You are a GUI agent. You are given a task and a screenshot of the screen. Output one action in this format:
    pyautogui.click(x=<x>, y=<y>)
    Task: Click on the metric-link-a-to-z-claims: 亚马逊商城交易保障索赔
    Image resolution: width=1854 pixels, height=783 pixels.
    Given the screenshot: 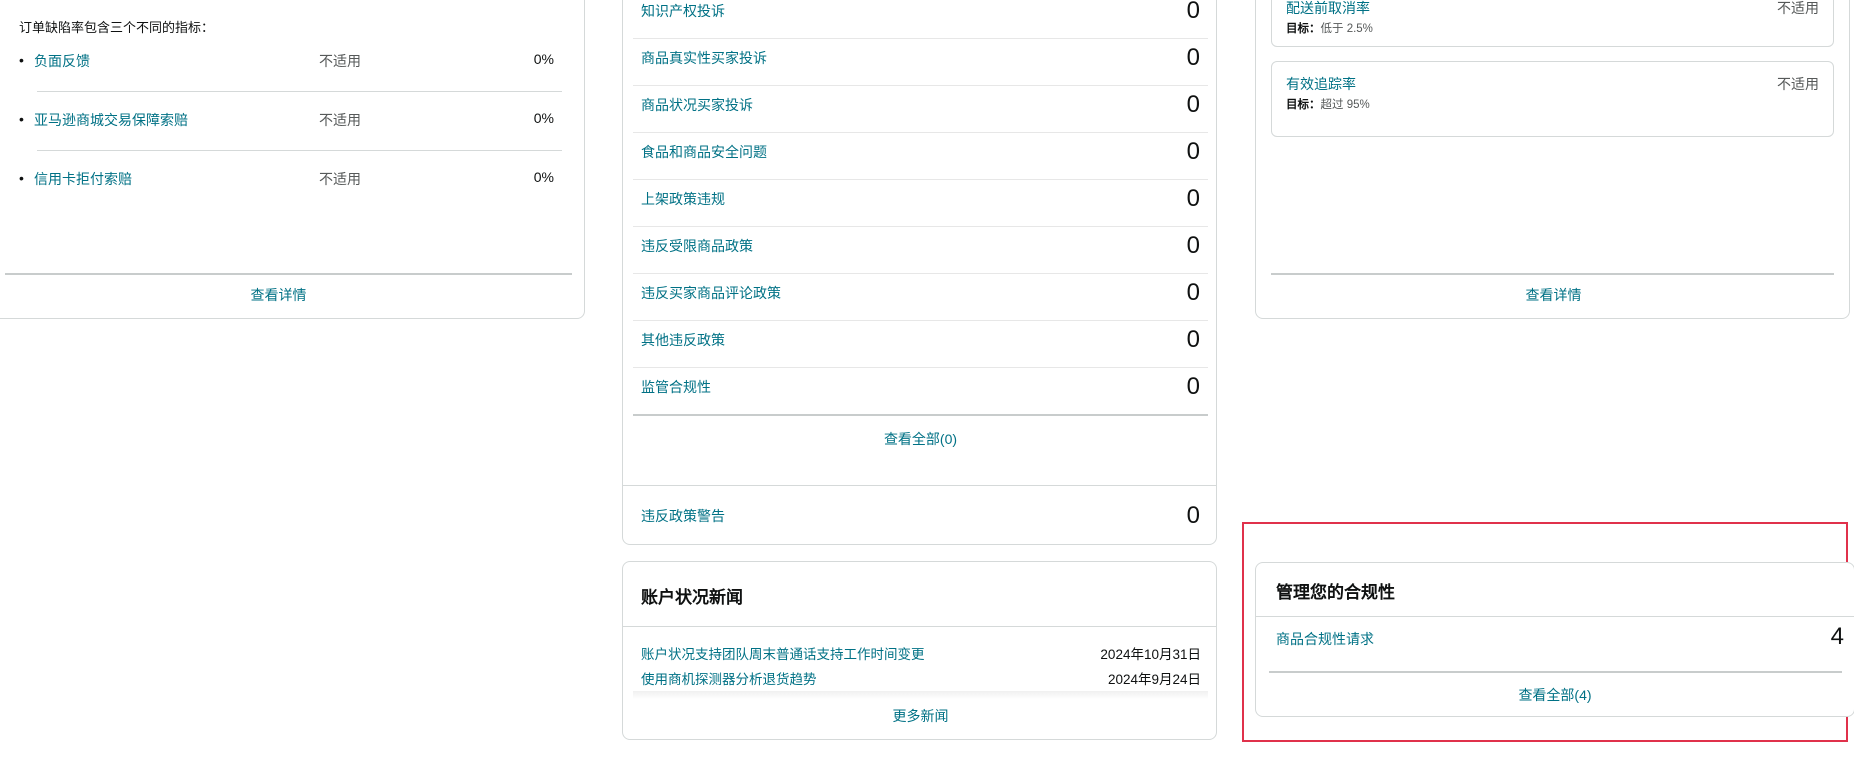 What is the action you would take?
    pyautogui.click(x=111, y=120)
    